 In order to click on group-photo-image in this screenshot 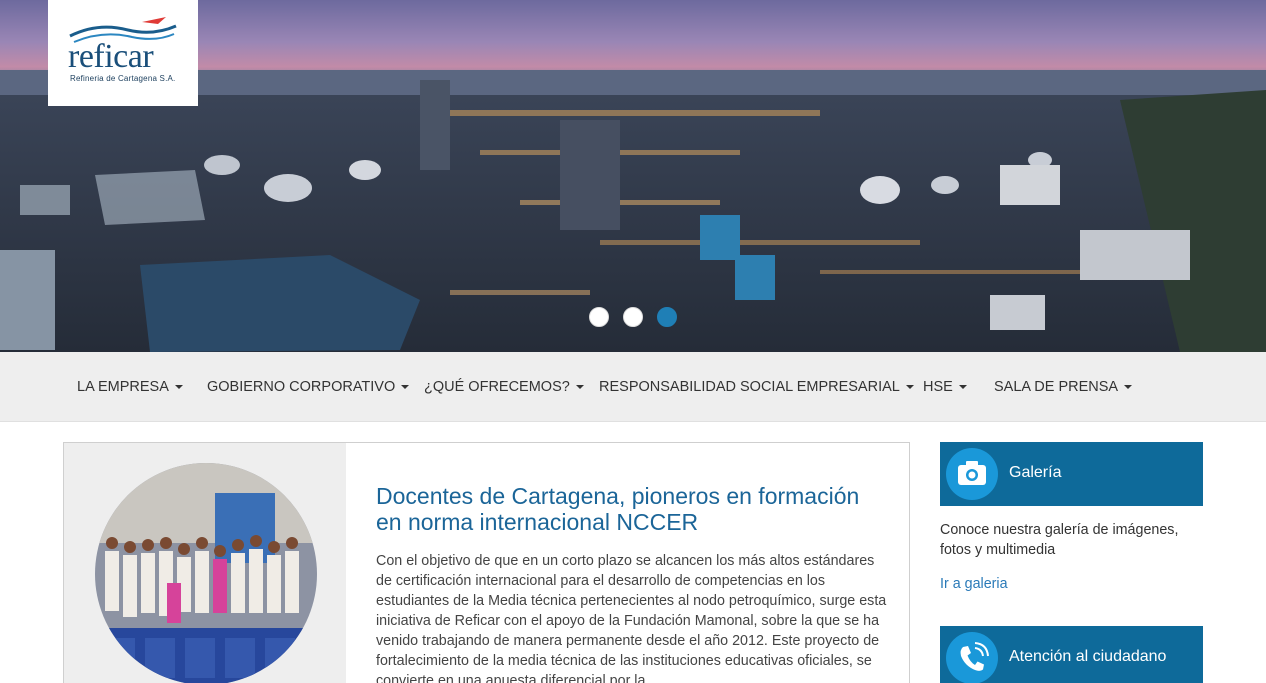, I will do `click(206, 573)`.